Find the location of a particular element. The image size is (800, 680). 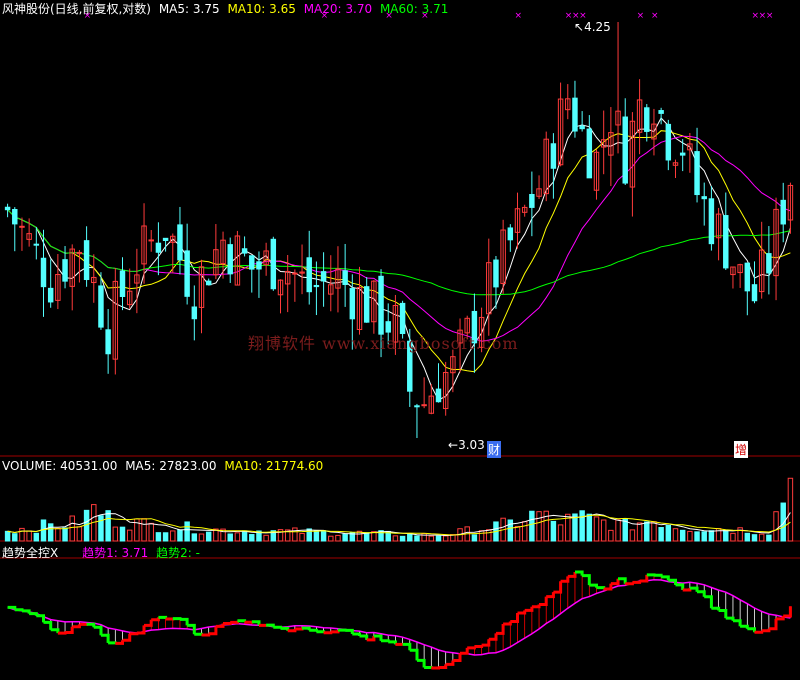

low-price-value: 3.03 is located at coordinates (471, 445).